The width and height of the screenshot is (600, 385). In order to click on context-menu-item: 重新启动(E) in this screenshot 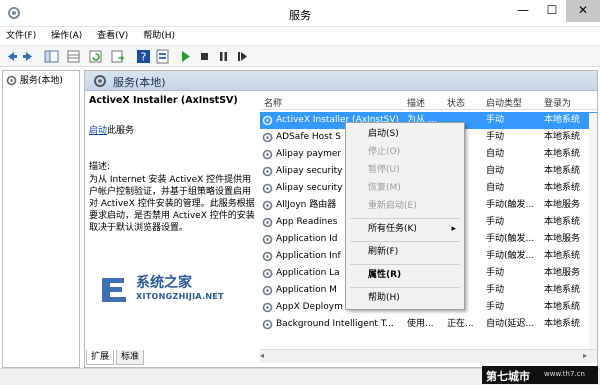, I will do `click(405, 206)`.